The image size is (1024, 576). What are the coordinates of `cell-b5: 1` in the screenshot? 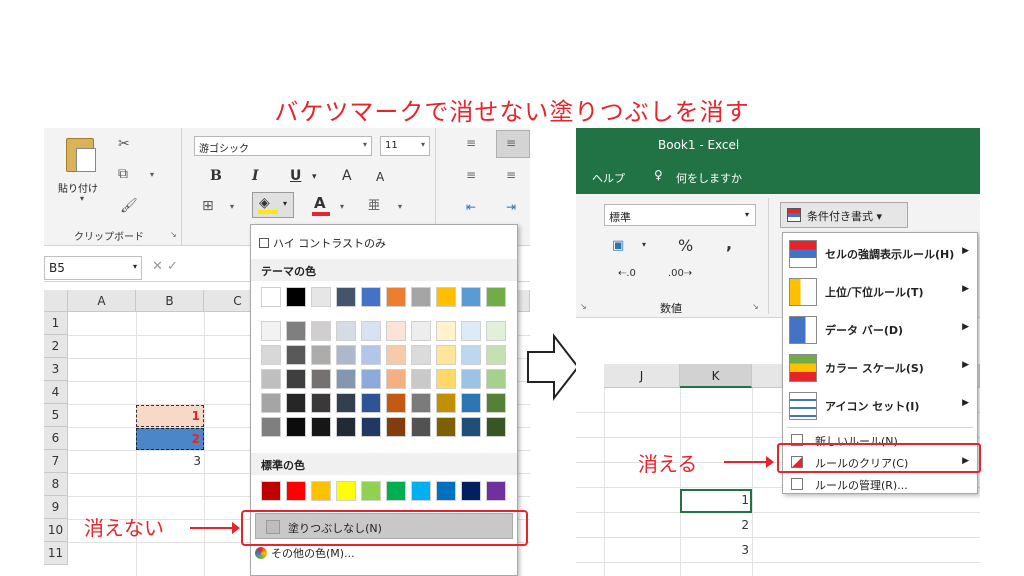 It's located at (170, 416).